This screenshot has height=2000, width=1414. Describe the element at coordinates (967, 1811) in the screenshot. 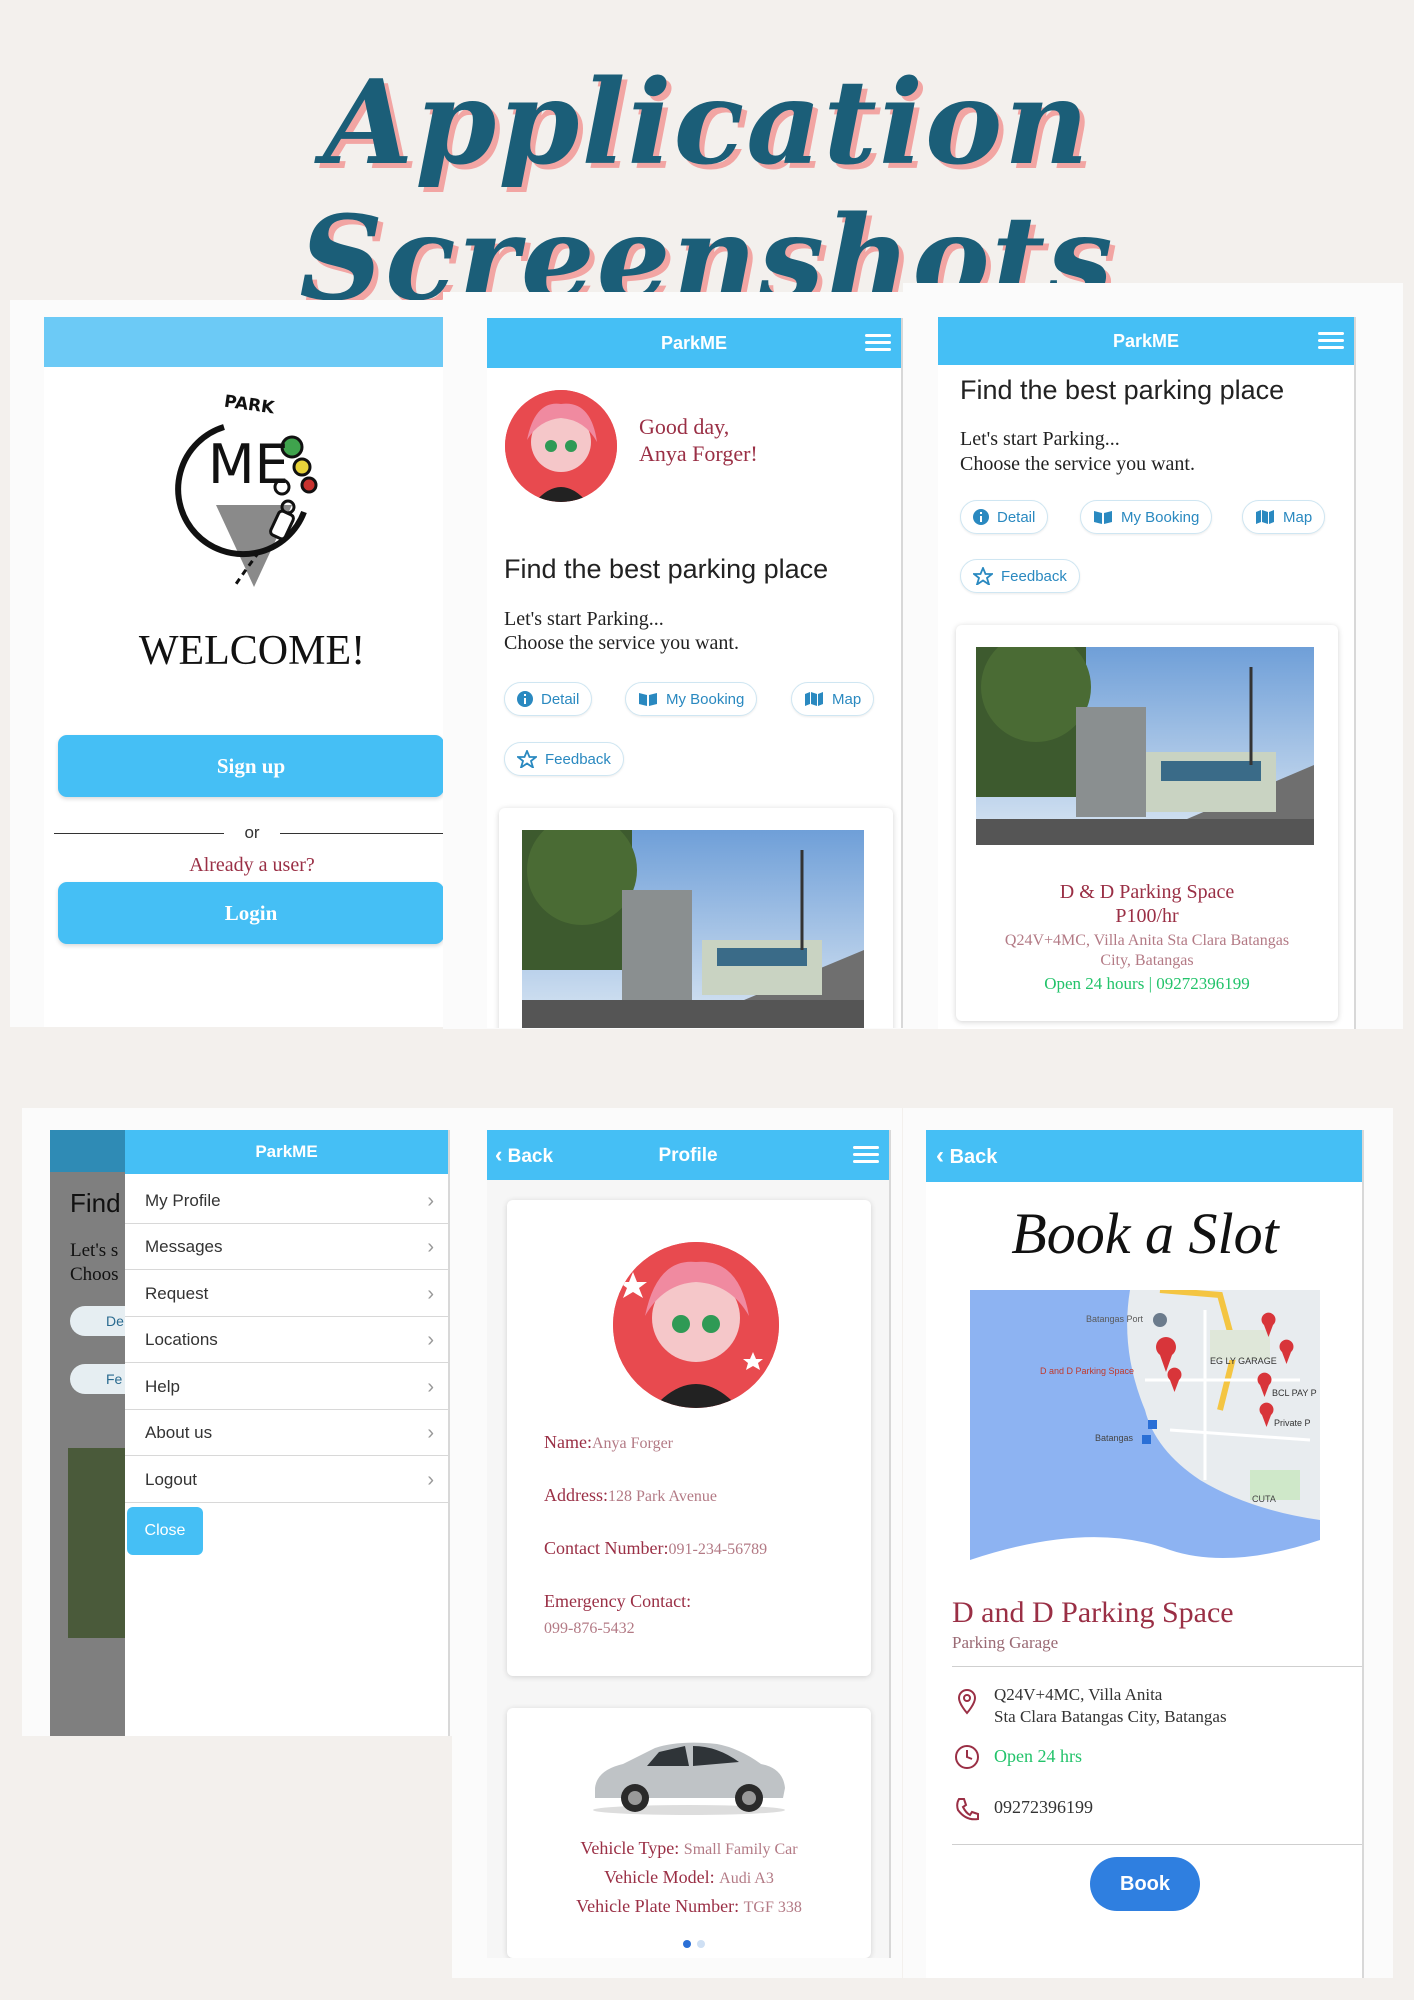

I see `phone-icon` at that location.